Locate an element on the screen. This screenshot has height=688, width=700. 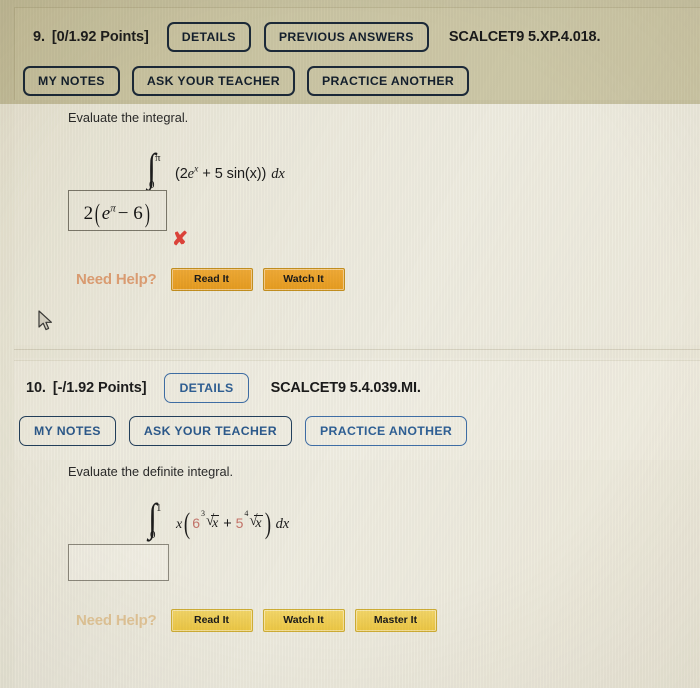
cube-root-of-x: 3 √ x is located at coordinates (210, 520).